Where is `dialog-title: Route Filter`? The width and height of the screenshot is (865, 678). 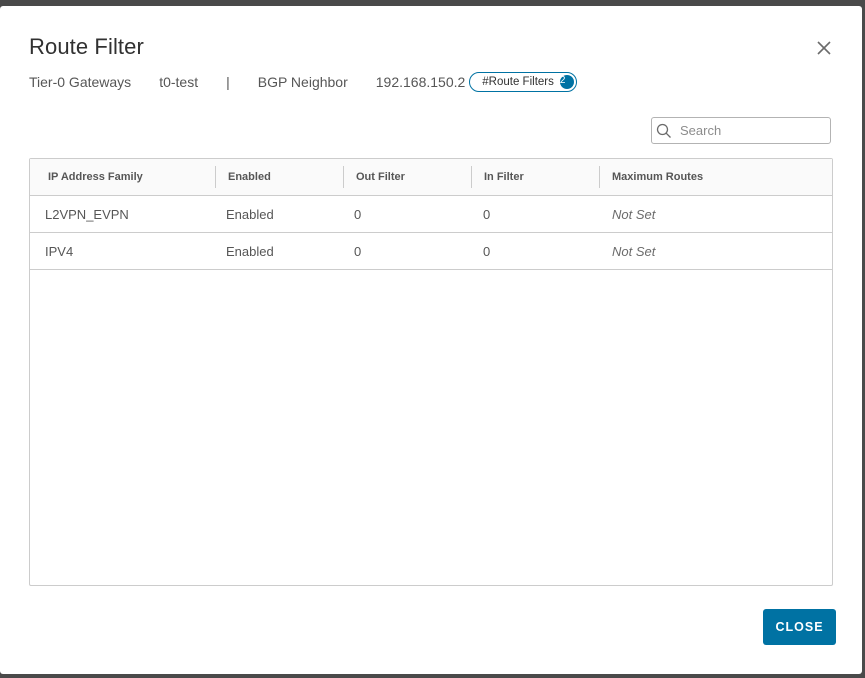 dialog-title: Route Filter is located at coordinates (86, 46).